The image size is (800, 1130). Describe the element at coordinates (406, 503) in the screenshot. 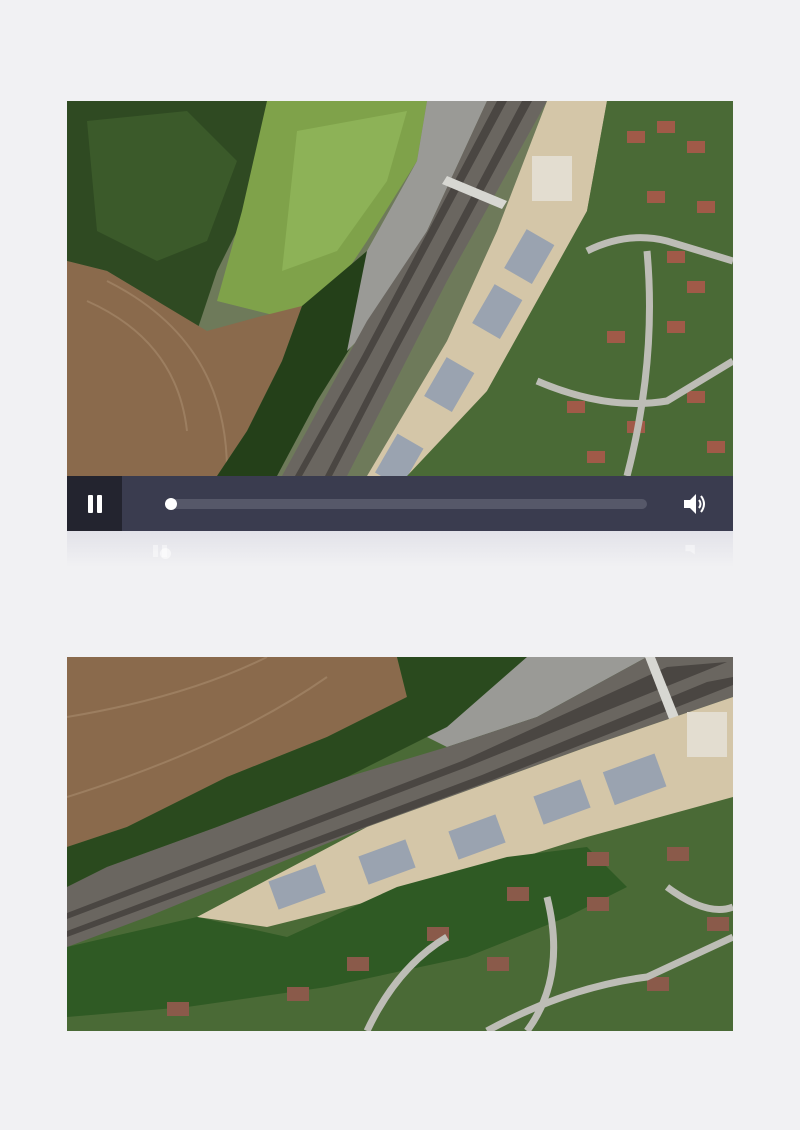

I see `progress-bar` at that location.